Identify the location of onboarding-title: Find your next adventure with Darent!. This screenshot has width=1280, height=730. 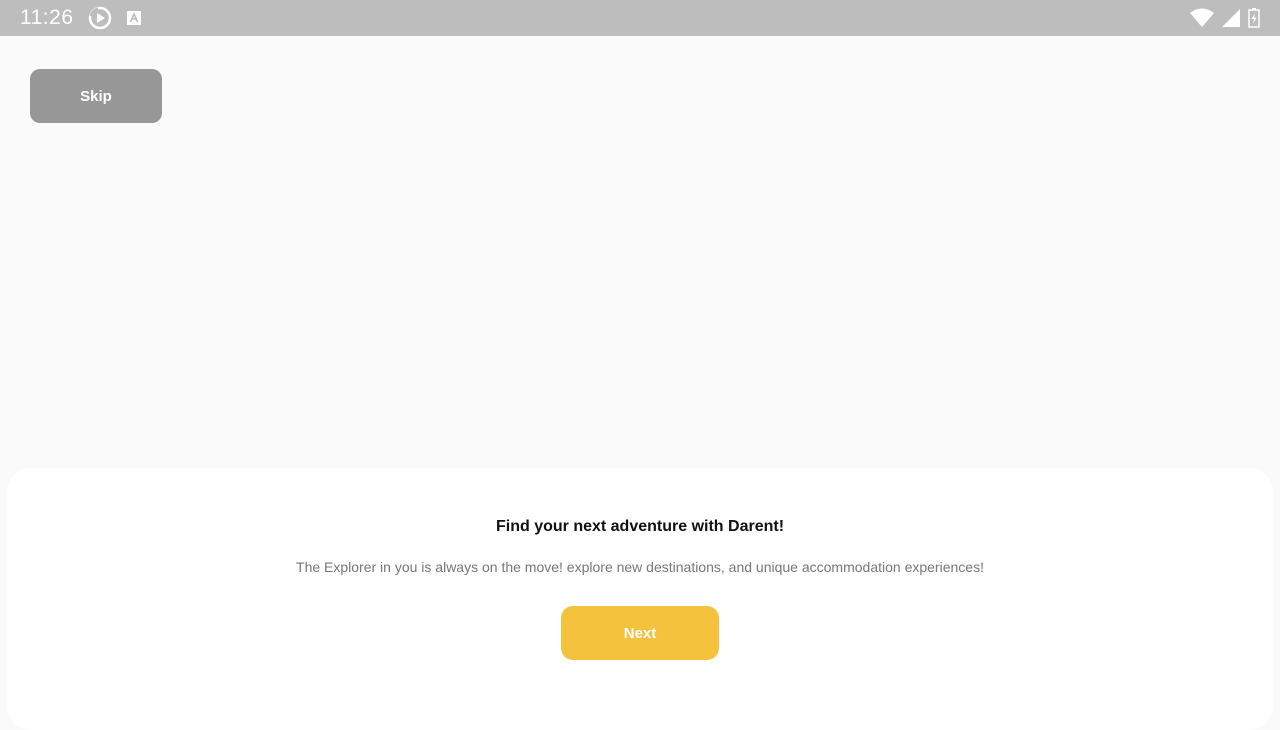
(640, 526).